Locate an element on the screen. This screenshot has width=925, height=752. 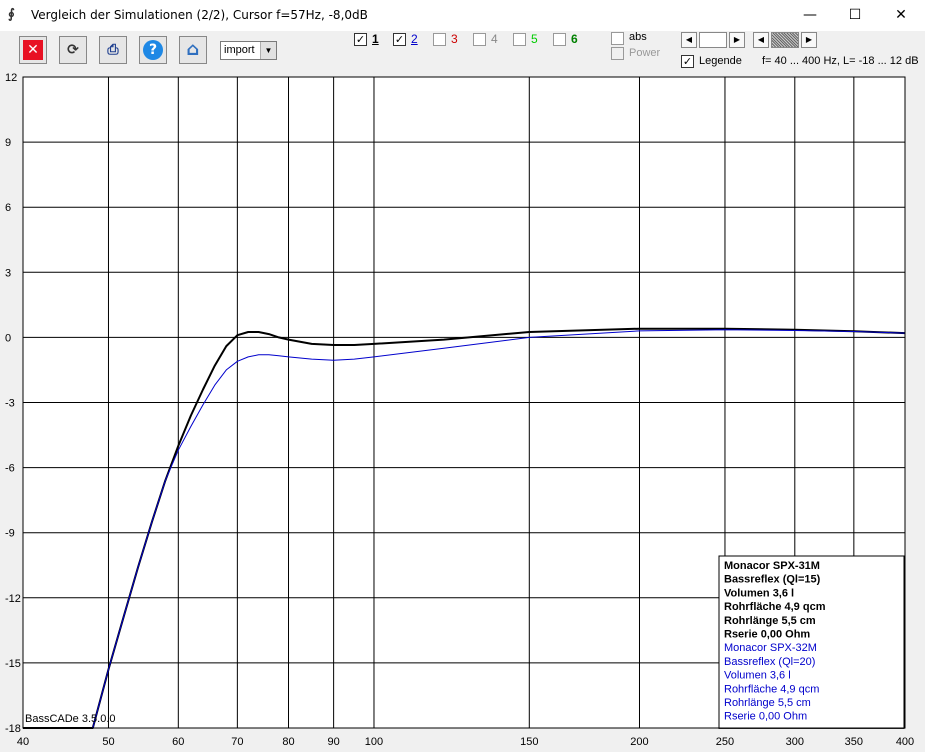
legend-line: Bassreflex (Ql=15) is located at coordinates (772, 580).